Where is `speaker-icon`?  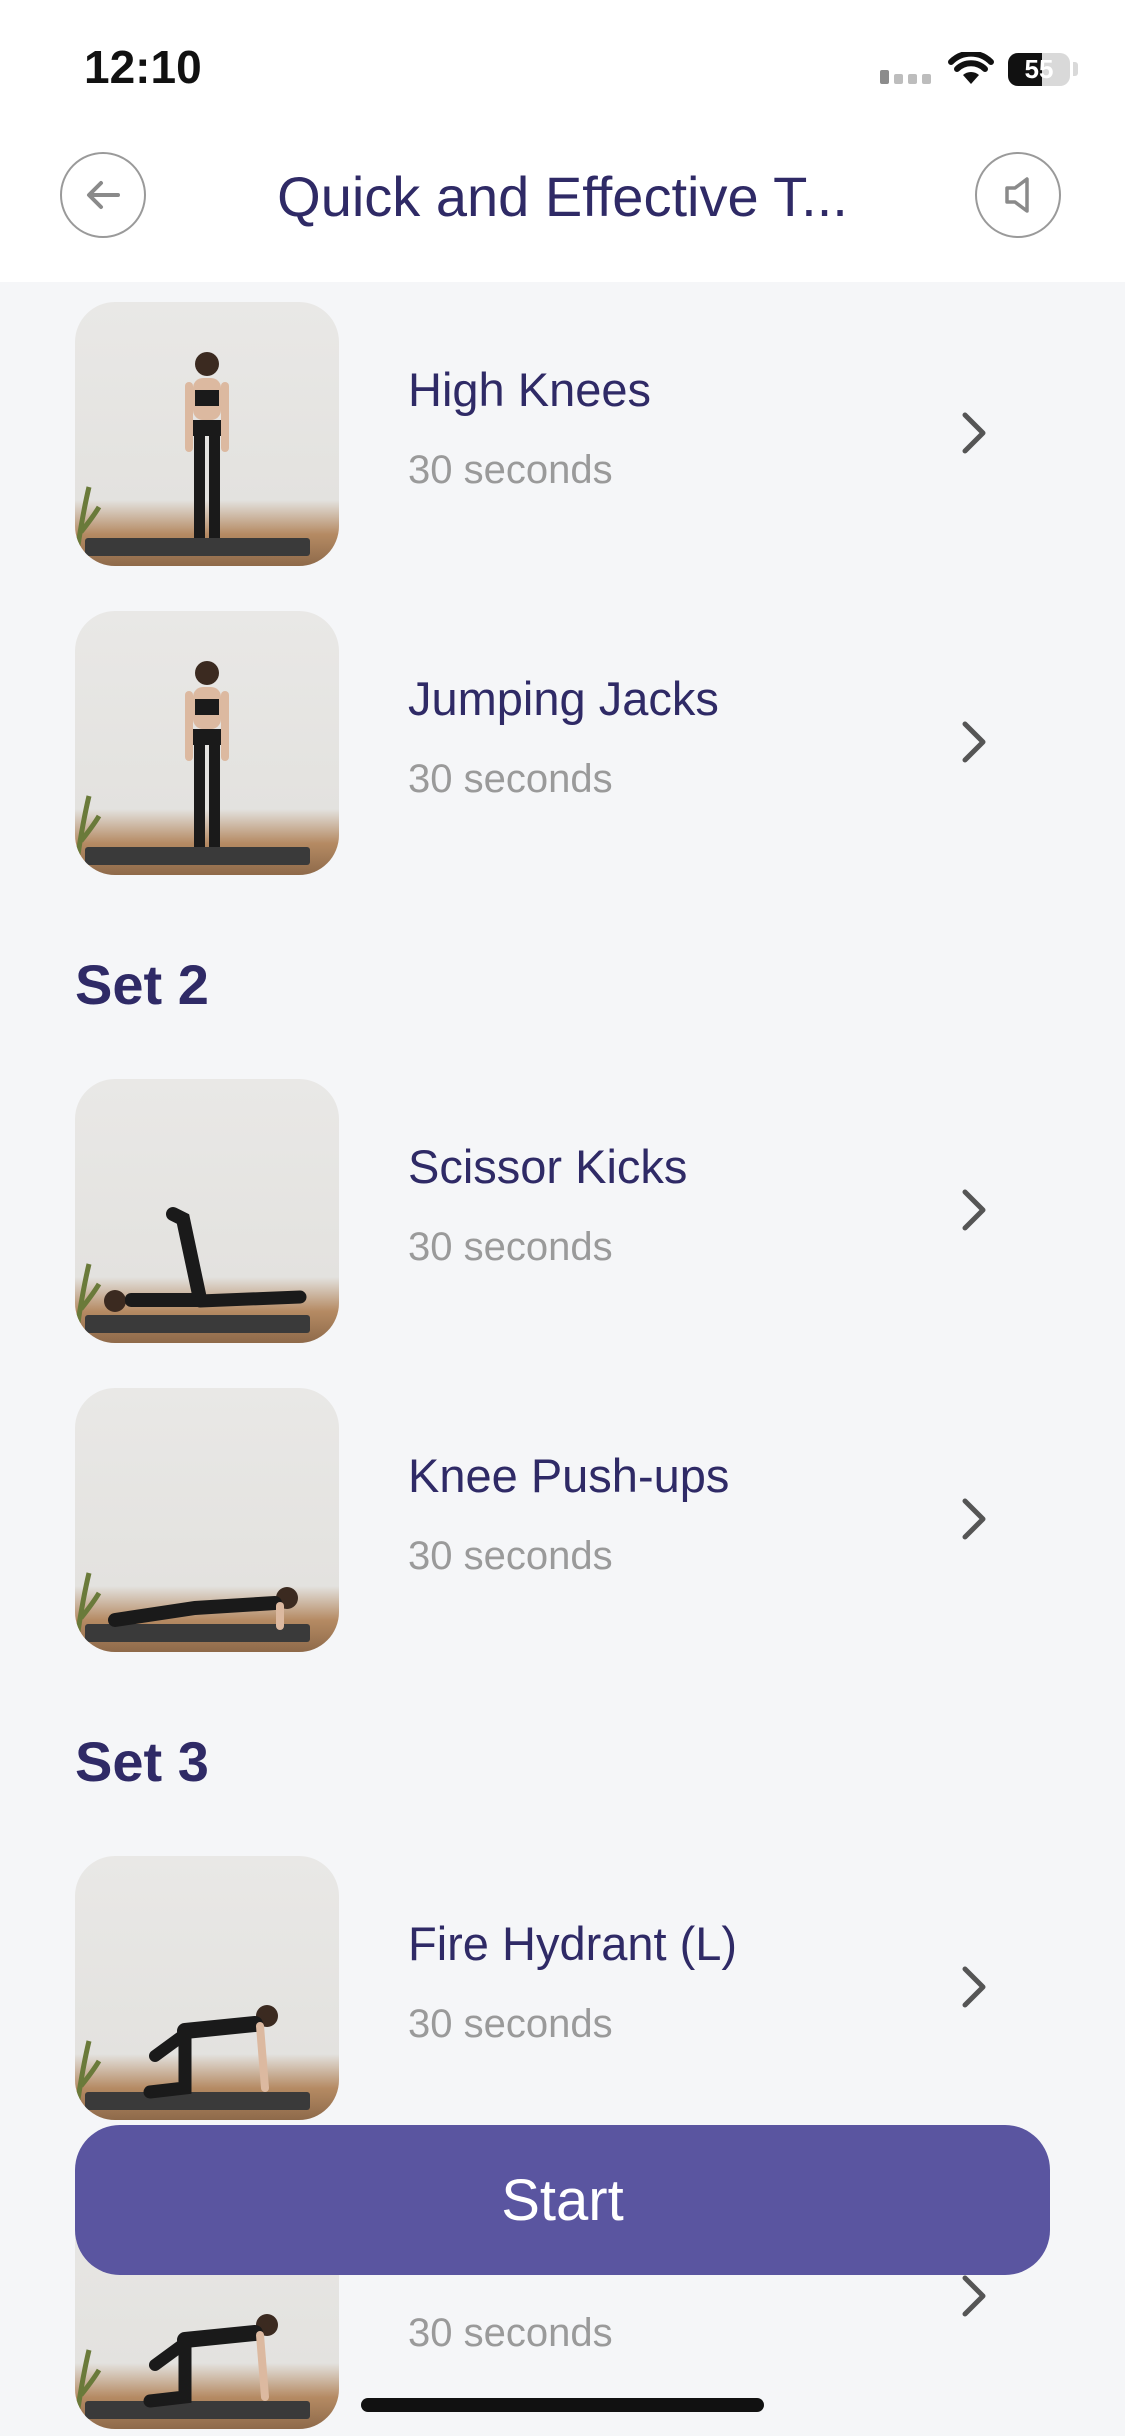
speaker-icon is located at coordinates (1017, 195).